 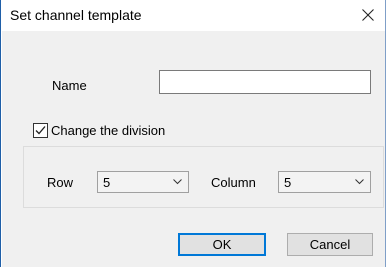 I want to click on cancel-button: Cancel, so click(x=330, y=244).